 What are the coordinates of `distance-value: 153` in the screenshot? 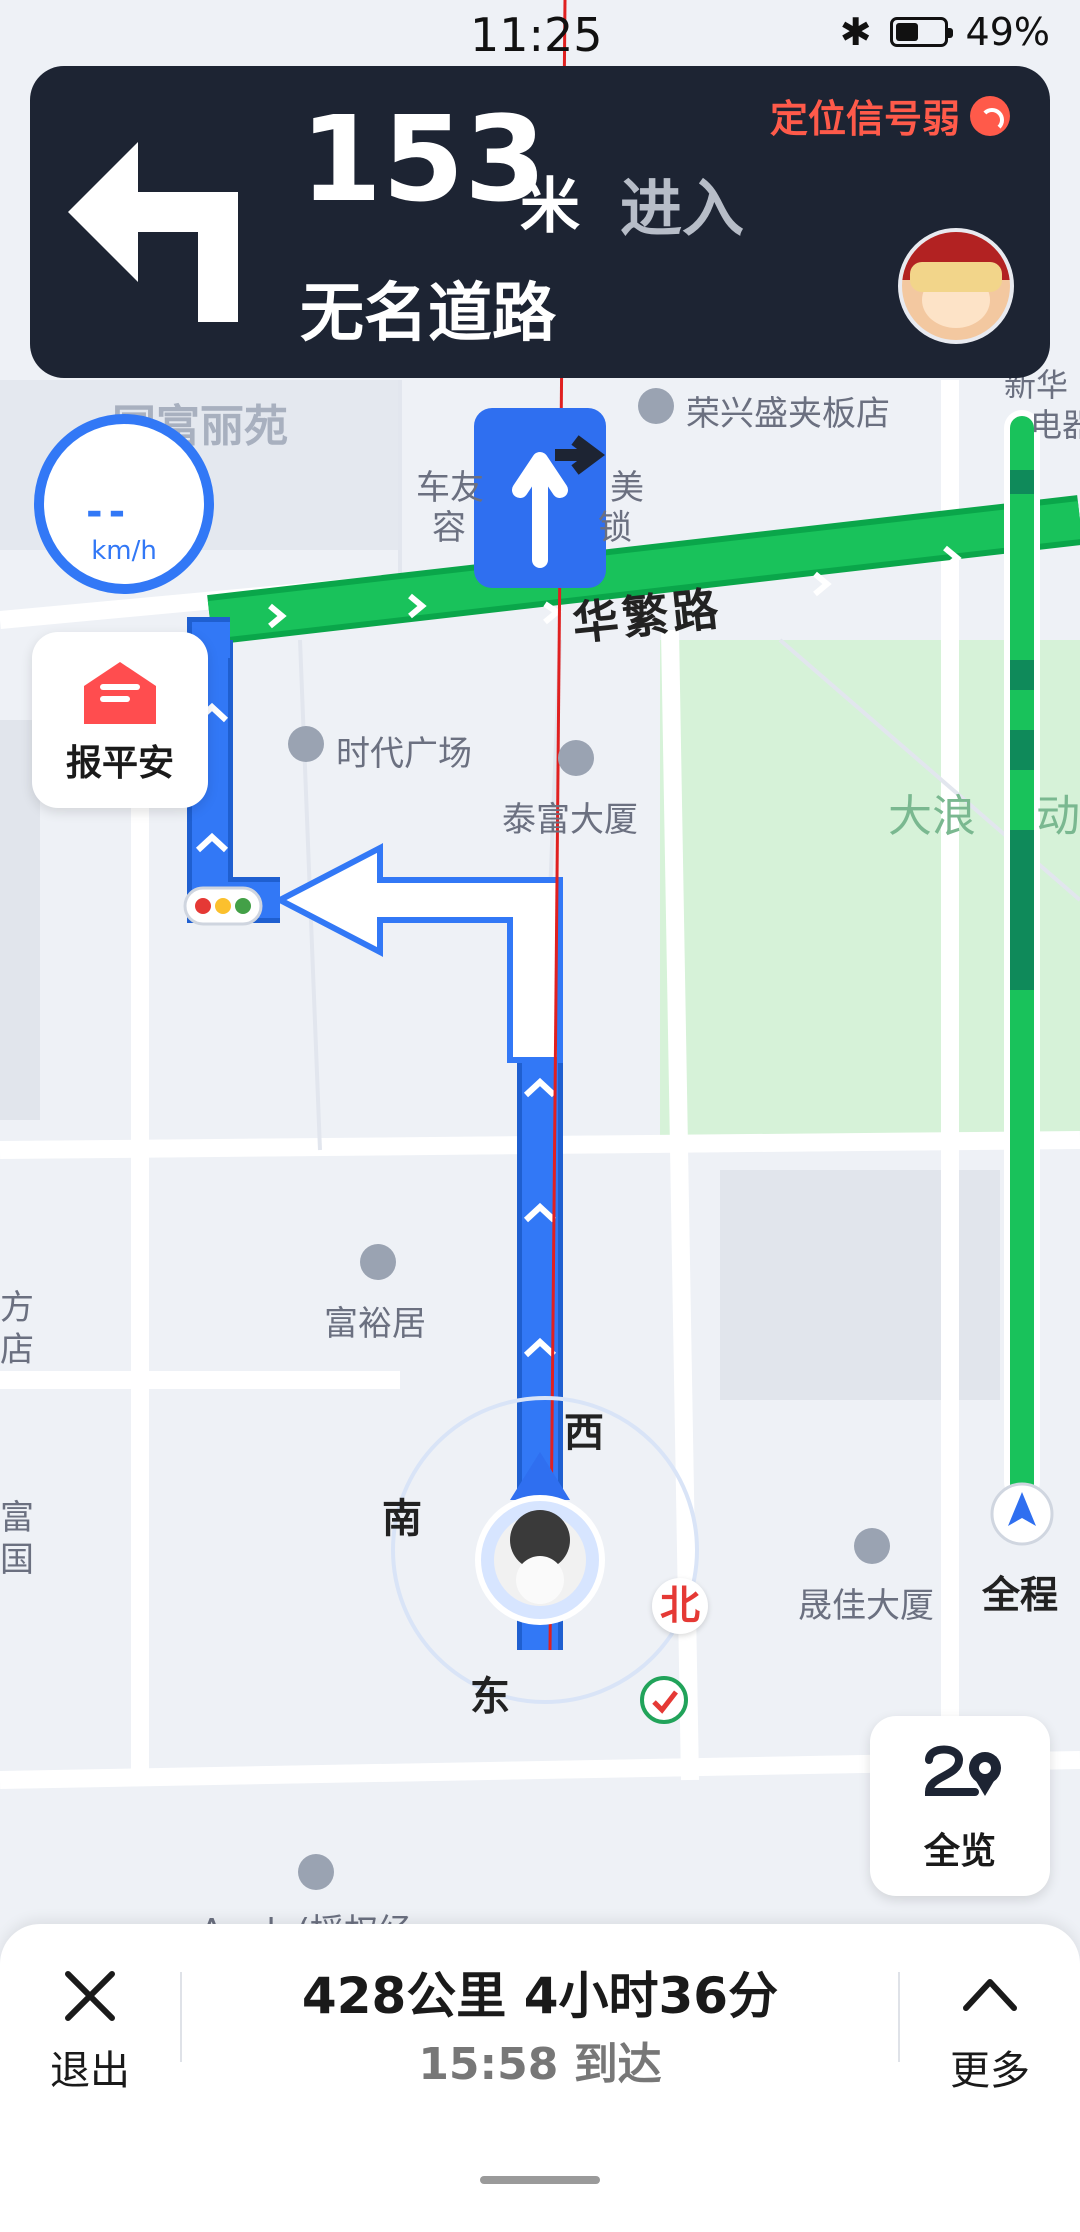 It's located at (423, 159).